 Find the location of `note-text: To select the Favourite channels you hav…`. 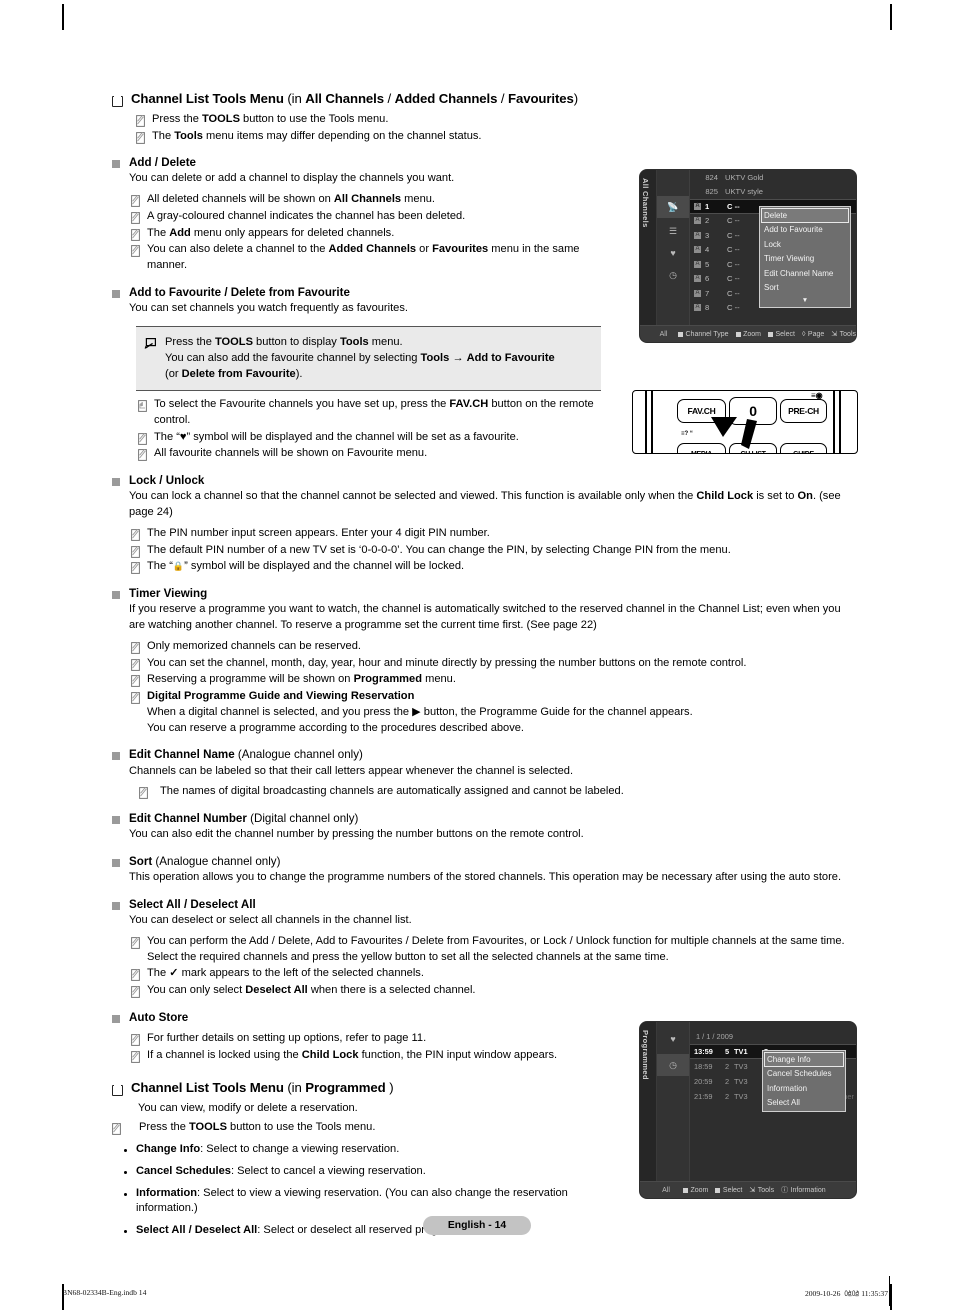

note-text: To select the Favourite channels you hav… is located at coordinates (374, 412).